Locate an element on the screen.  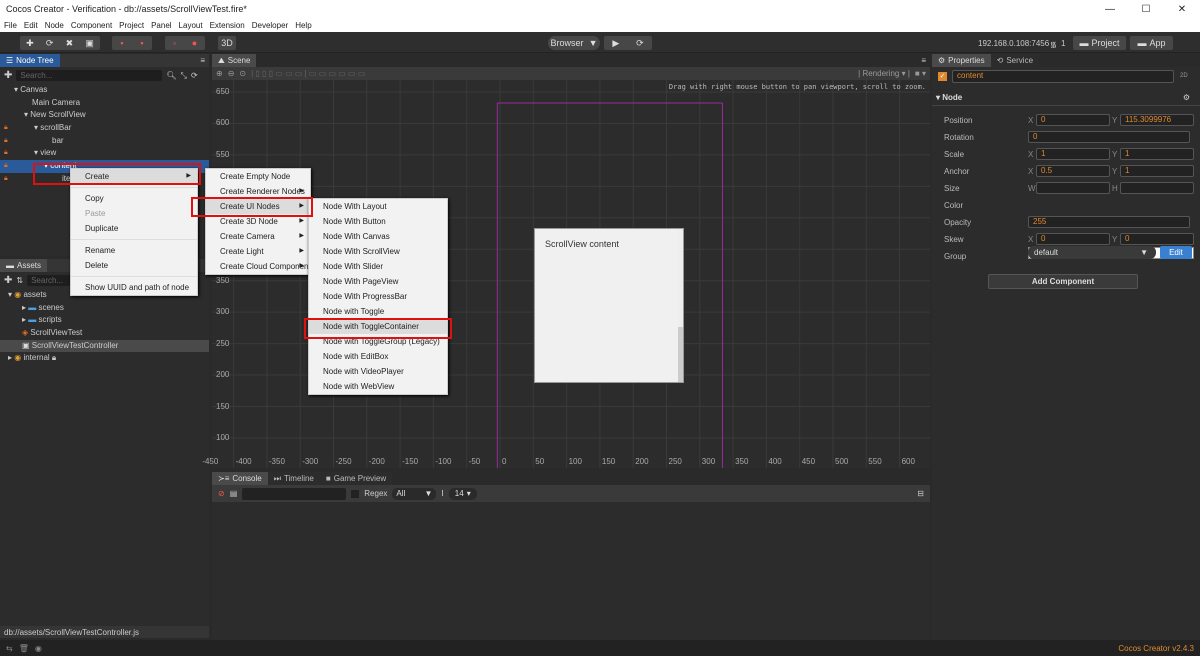
size-x-input is located at coordinates (1073, 188).